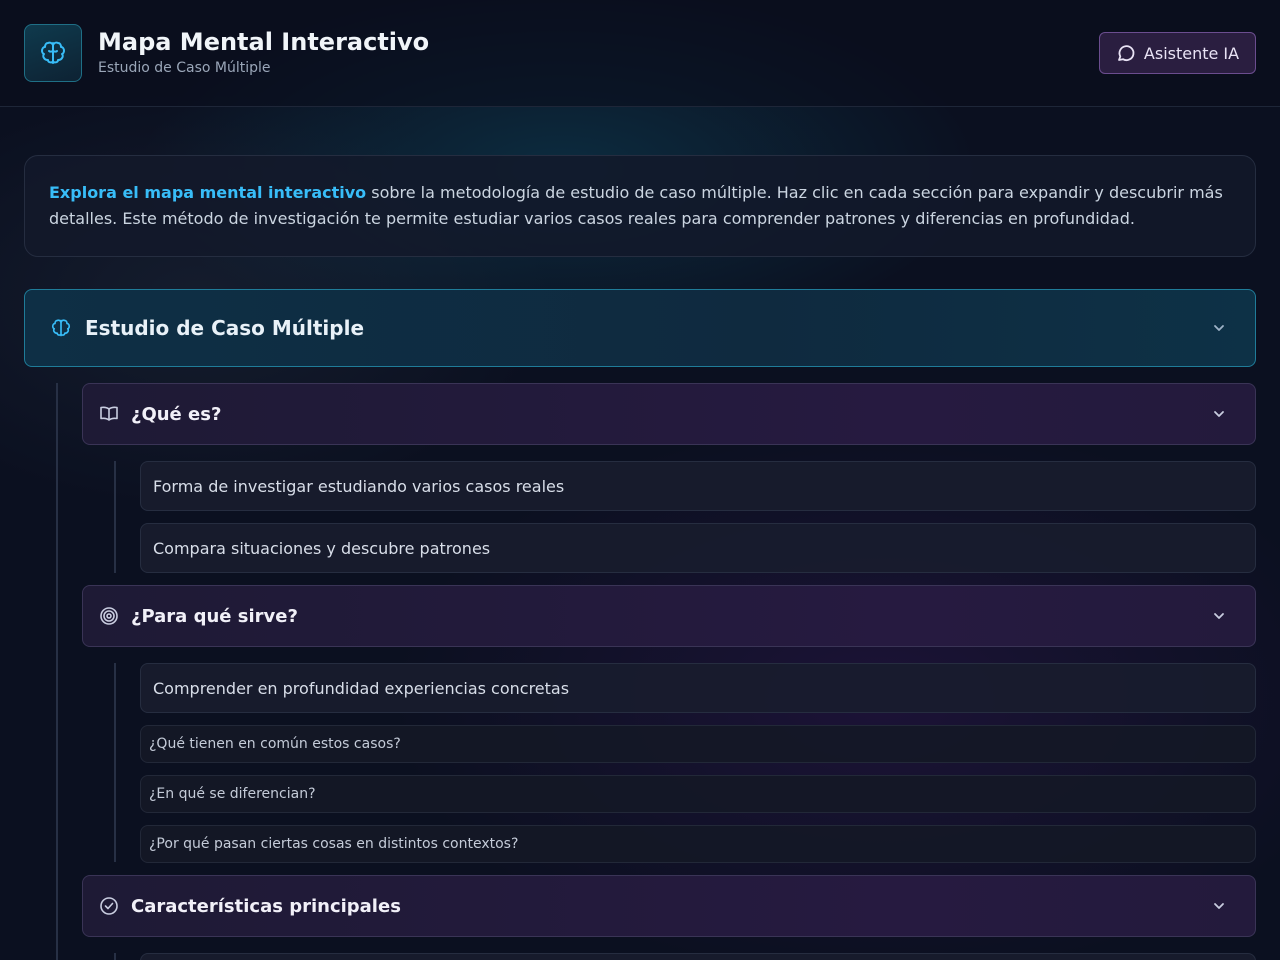 The width and height of the screenshot is (1280, 960). Describe the element at coordinates (669, 414) in the screenshot. I see `section-que-es: ¿Qué es?` at that location.